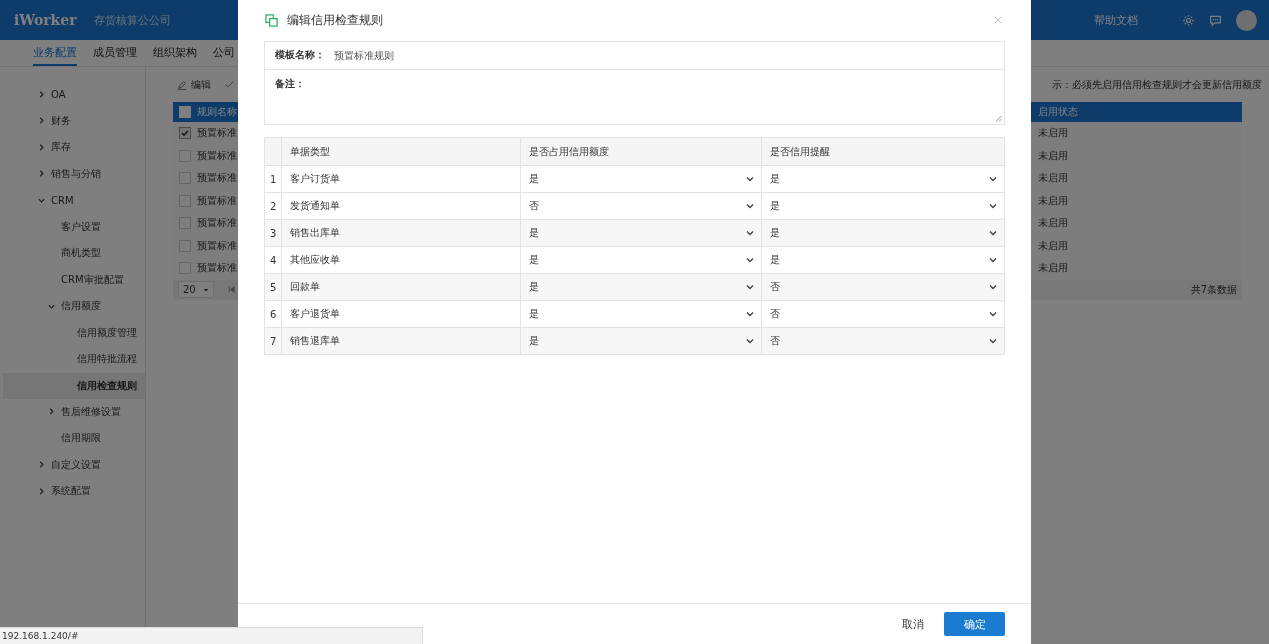  What do you see at coordinates (74, 438) in the screenshot?
I see `sidebar-item: 信用期限` at bounding box center [74, 438].